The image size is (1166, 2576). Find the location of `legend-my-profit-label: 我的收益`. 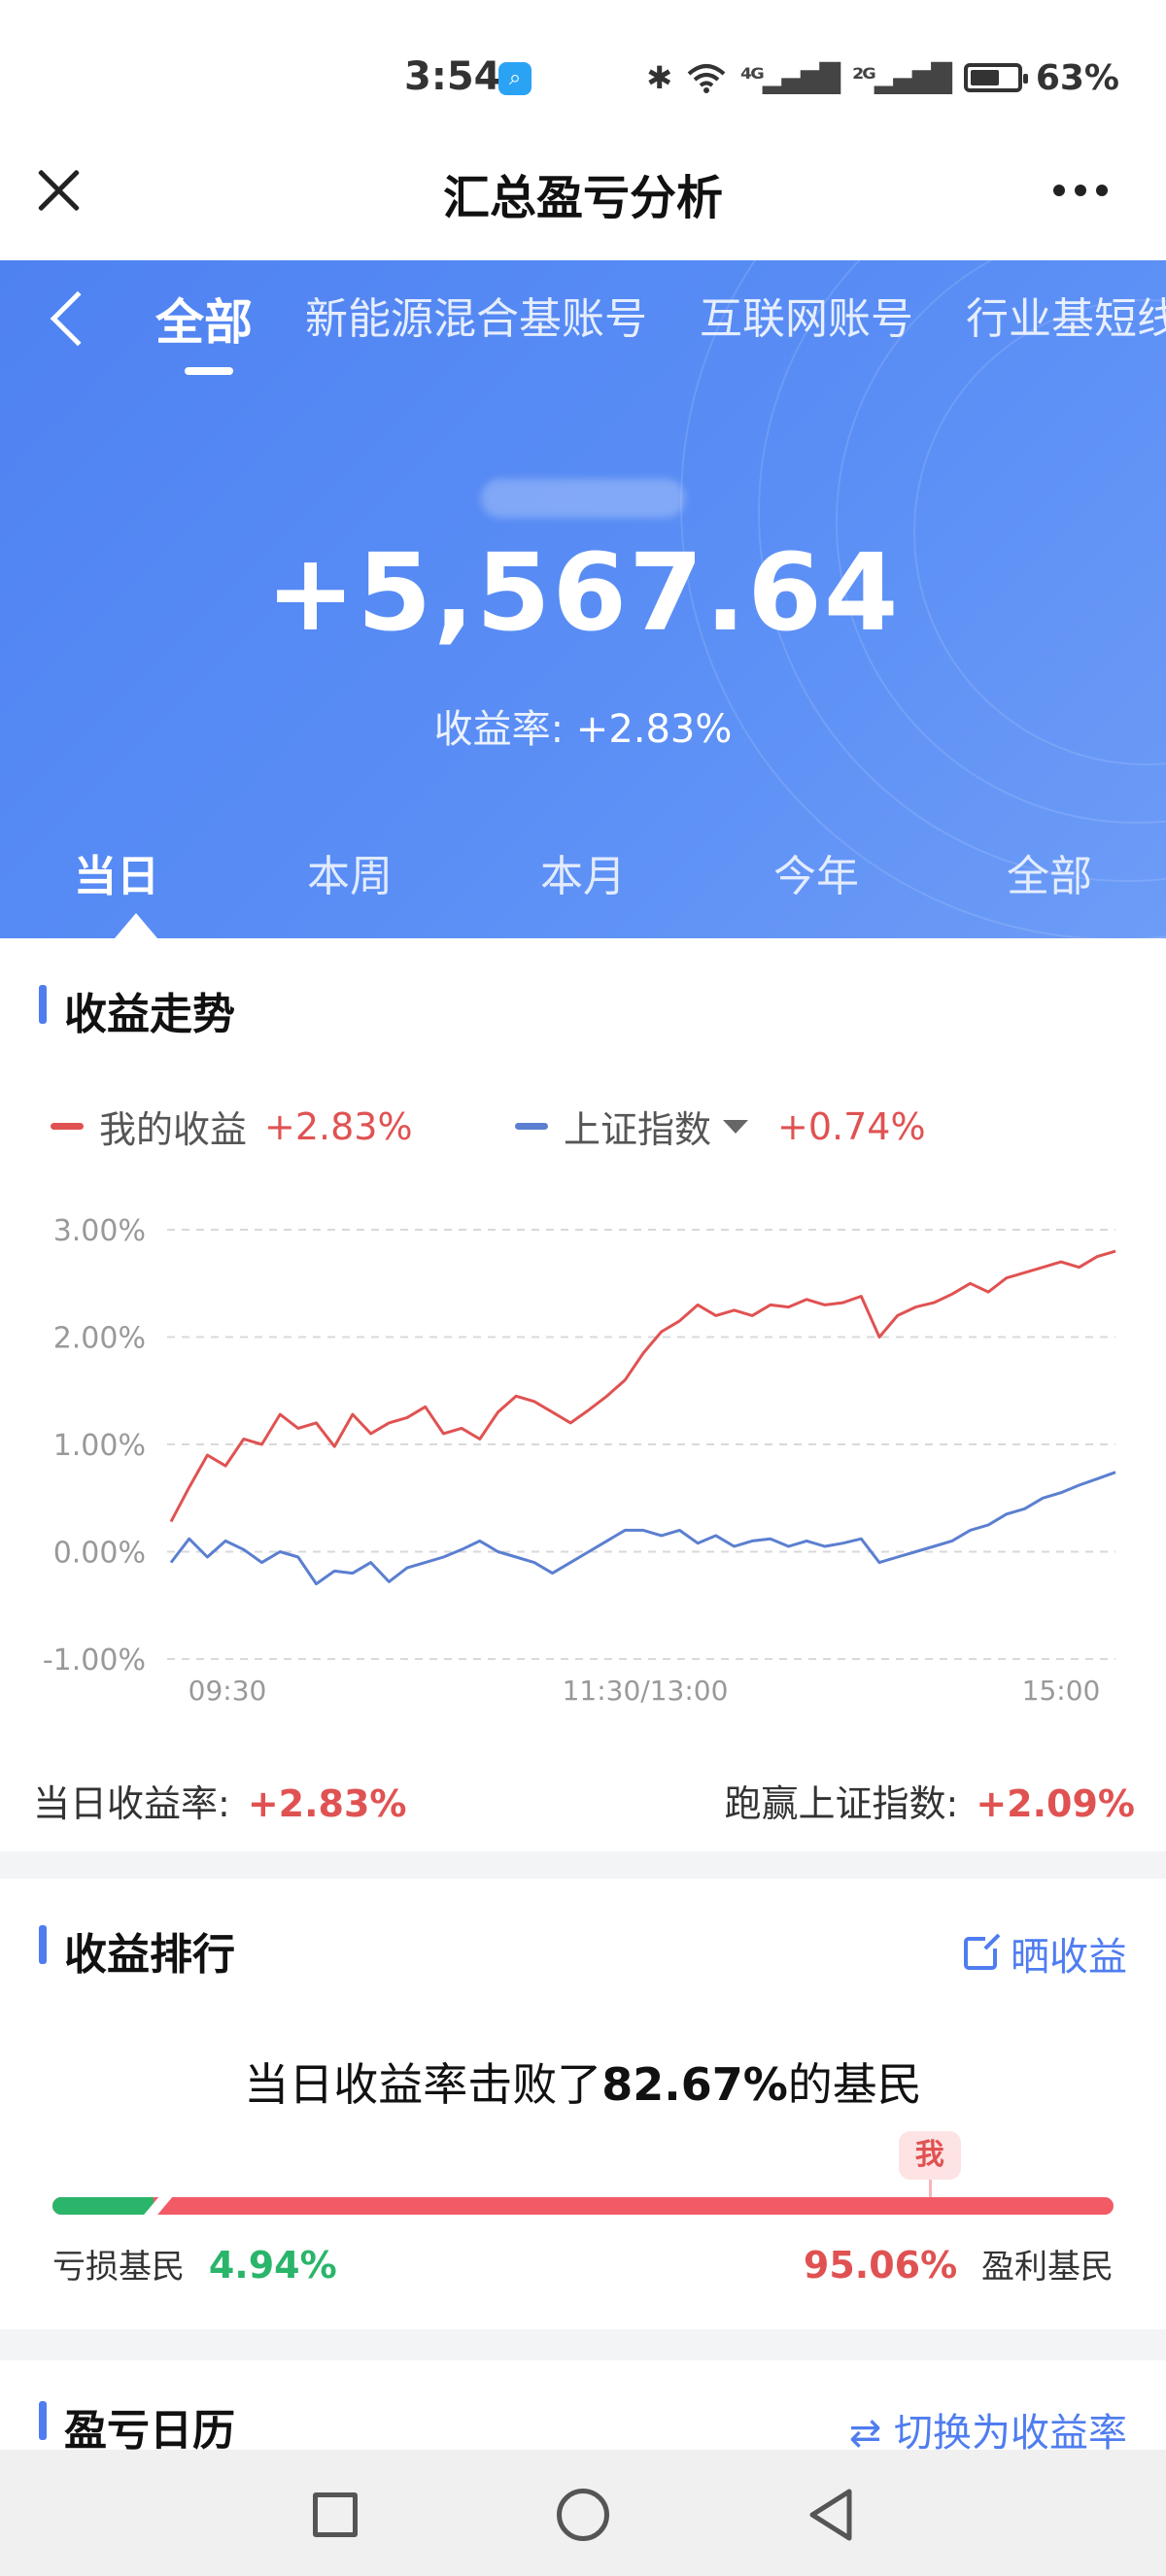

legend-my-profit-label: 我的收益 is located at coordinates (173, 1129).